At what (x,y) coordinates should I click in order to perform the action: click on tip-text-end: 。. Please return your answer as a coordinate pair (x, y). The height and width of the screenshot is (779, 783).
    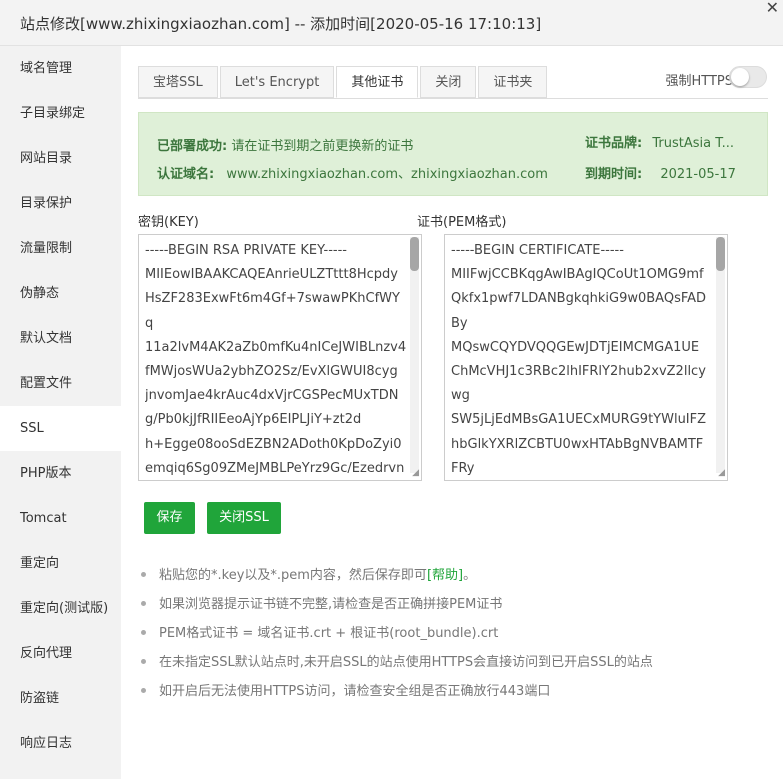
    Looking at the image, I should click on (470, 575).